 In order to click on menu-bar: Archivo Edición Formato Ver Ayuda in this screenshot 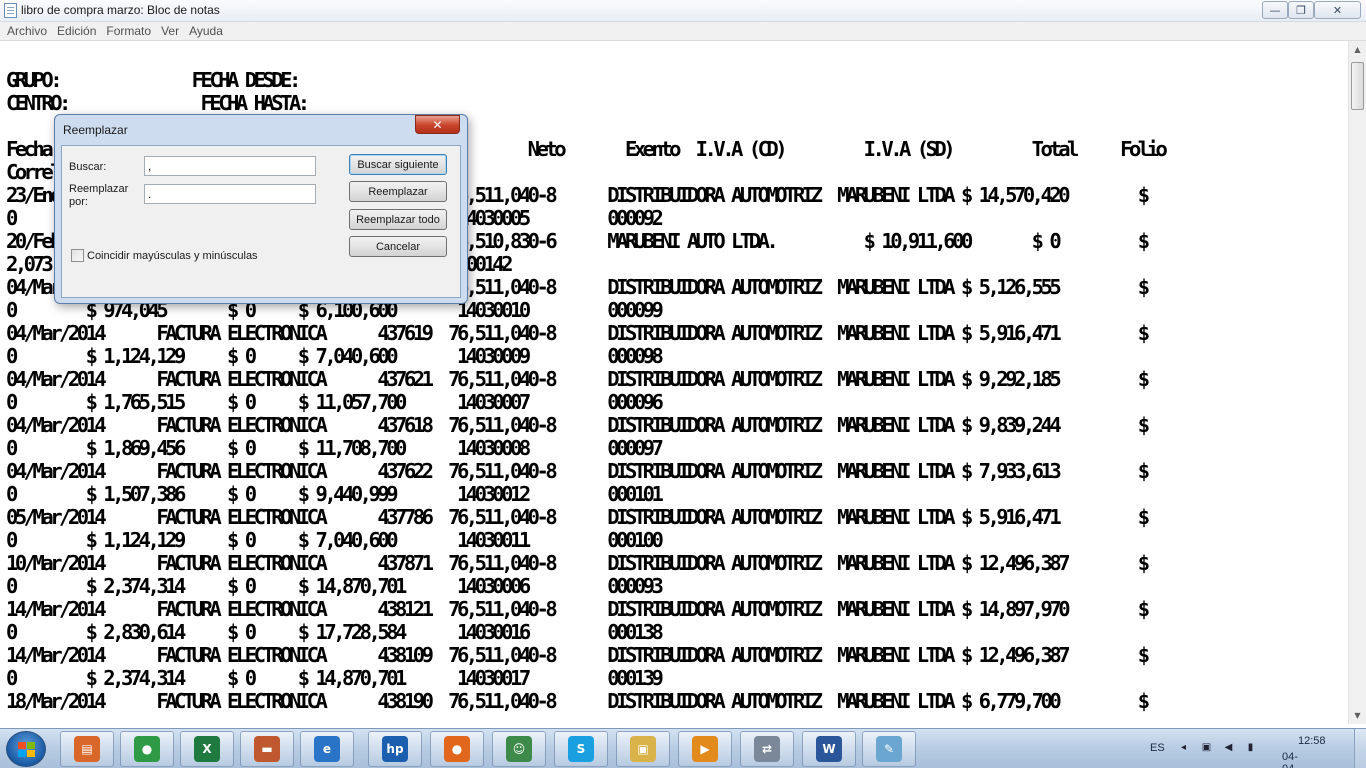, I will do `click(683, 31)`.